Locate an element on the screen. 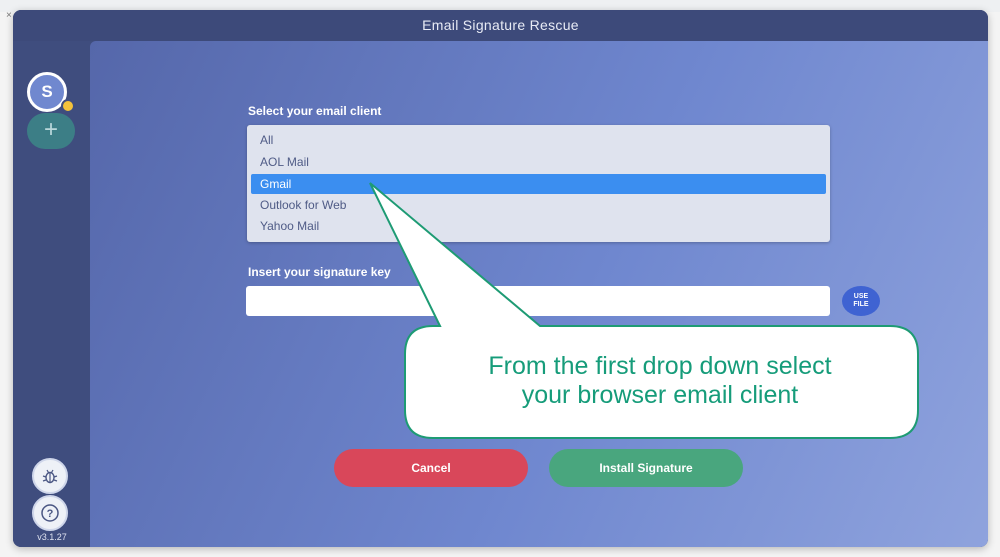 This screenshot has height=557, width=1000. use-file-label-line1: USE is located at coordinates (861, 296).